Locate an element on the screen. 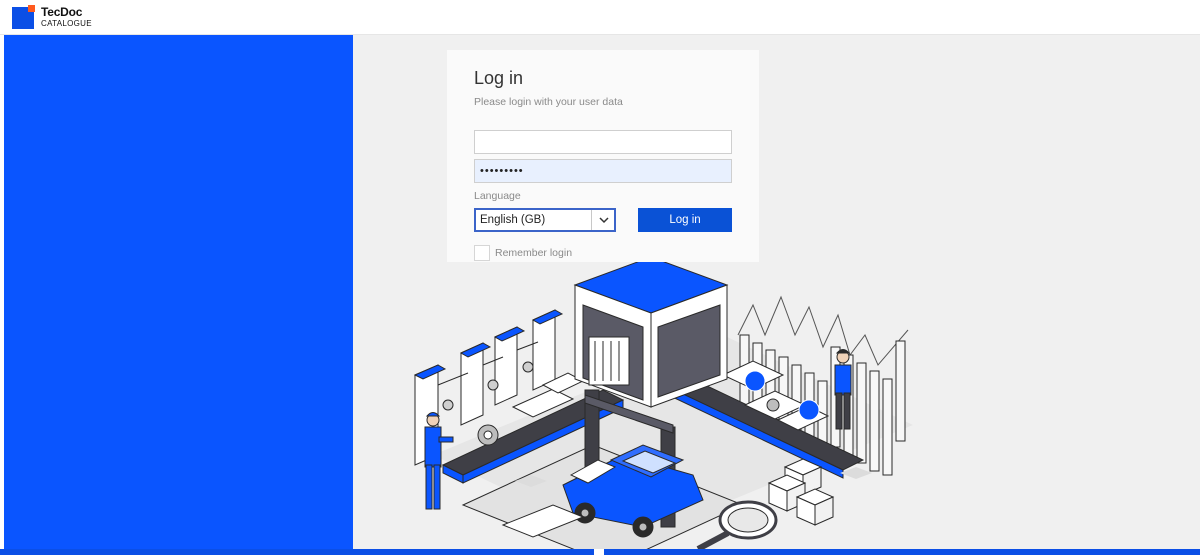 This screenshot has width=1200, height=555. login-subtitle: Please login with your user data is located at coordinates (548, 102).